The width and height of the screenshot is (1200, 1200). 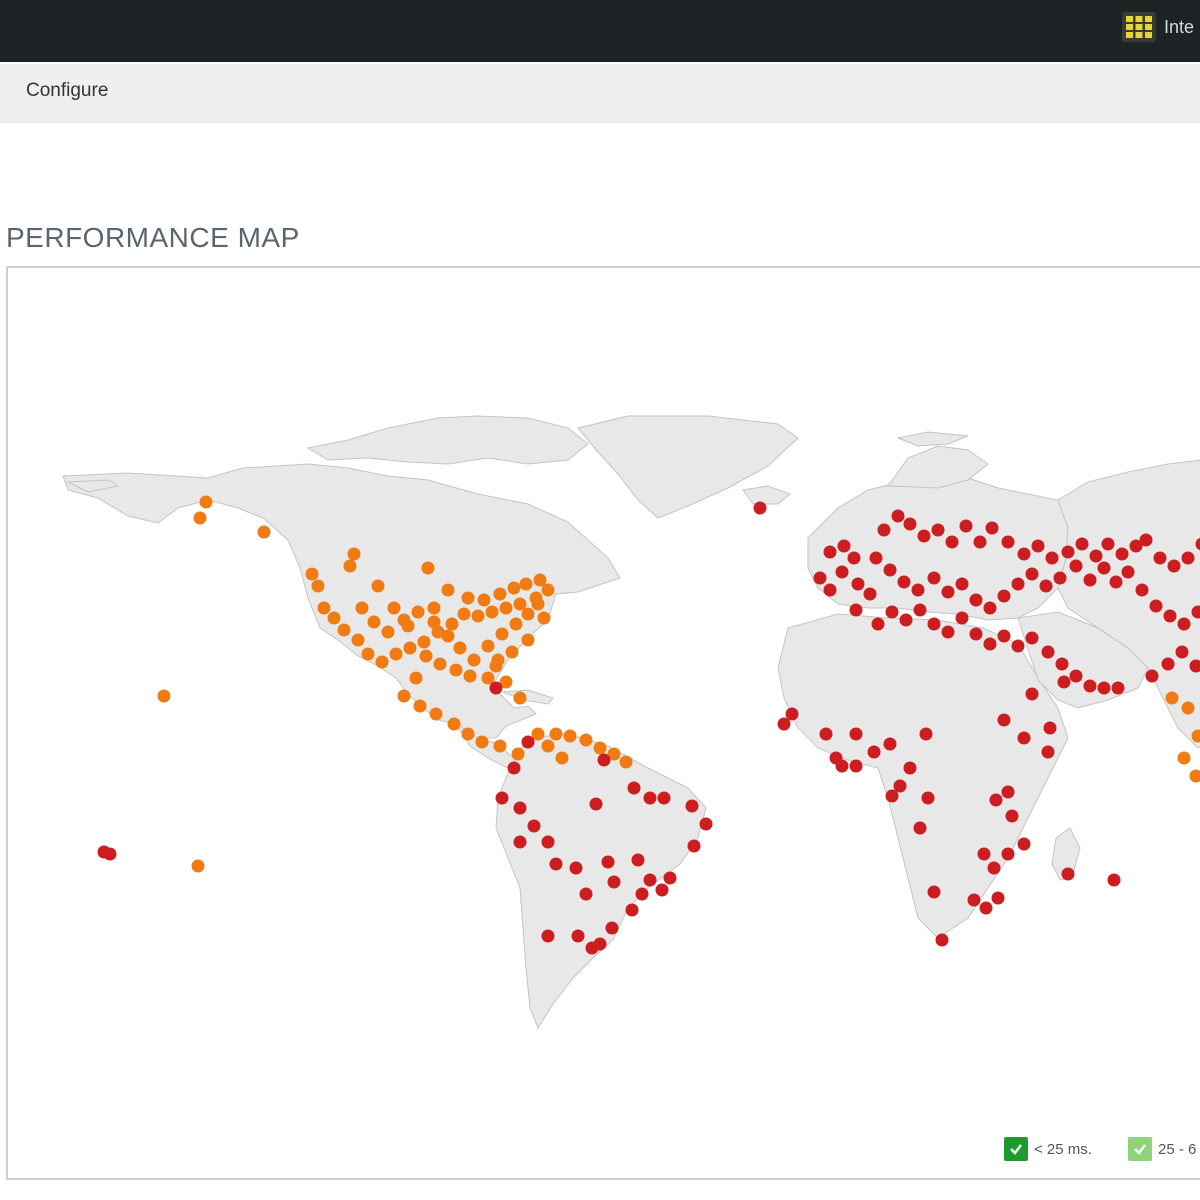 What do you see at coordinates (1016, 1149) in the screenshot?
I see `legend-checkbox-fast` at bounding box center [1016, 1149].